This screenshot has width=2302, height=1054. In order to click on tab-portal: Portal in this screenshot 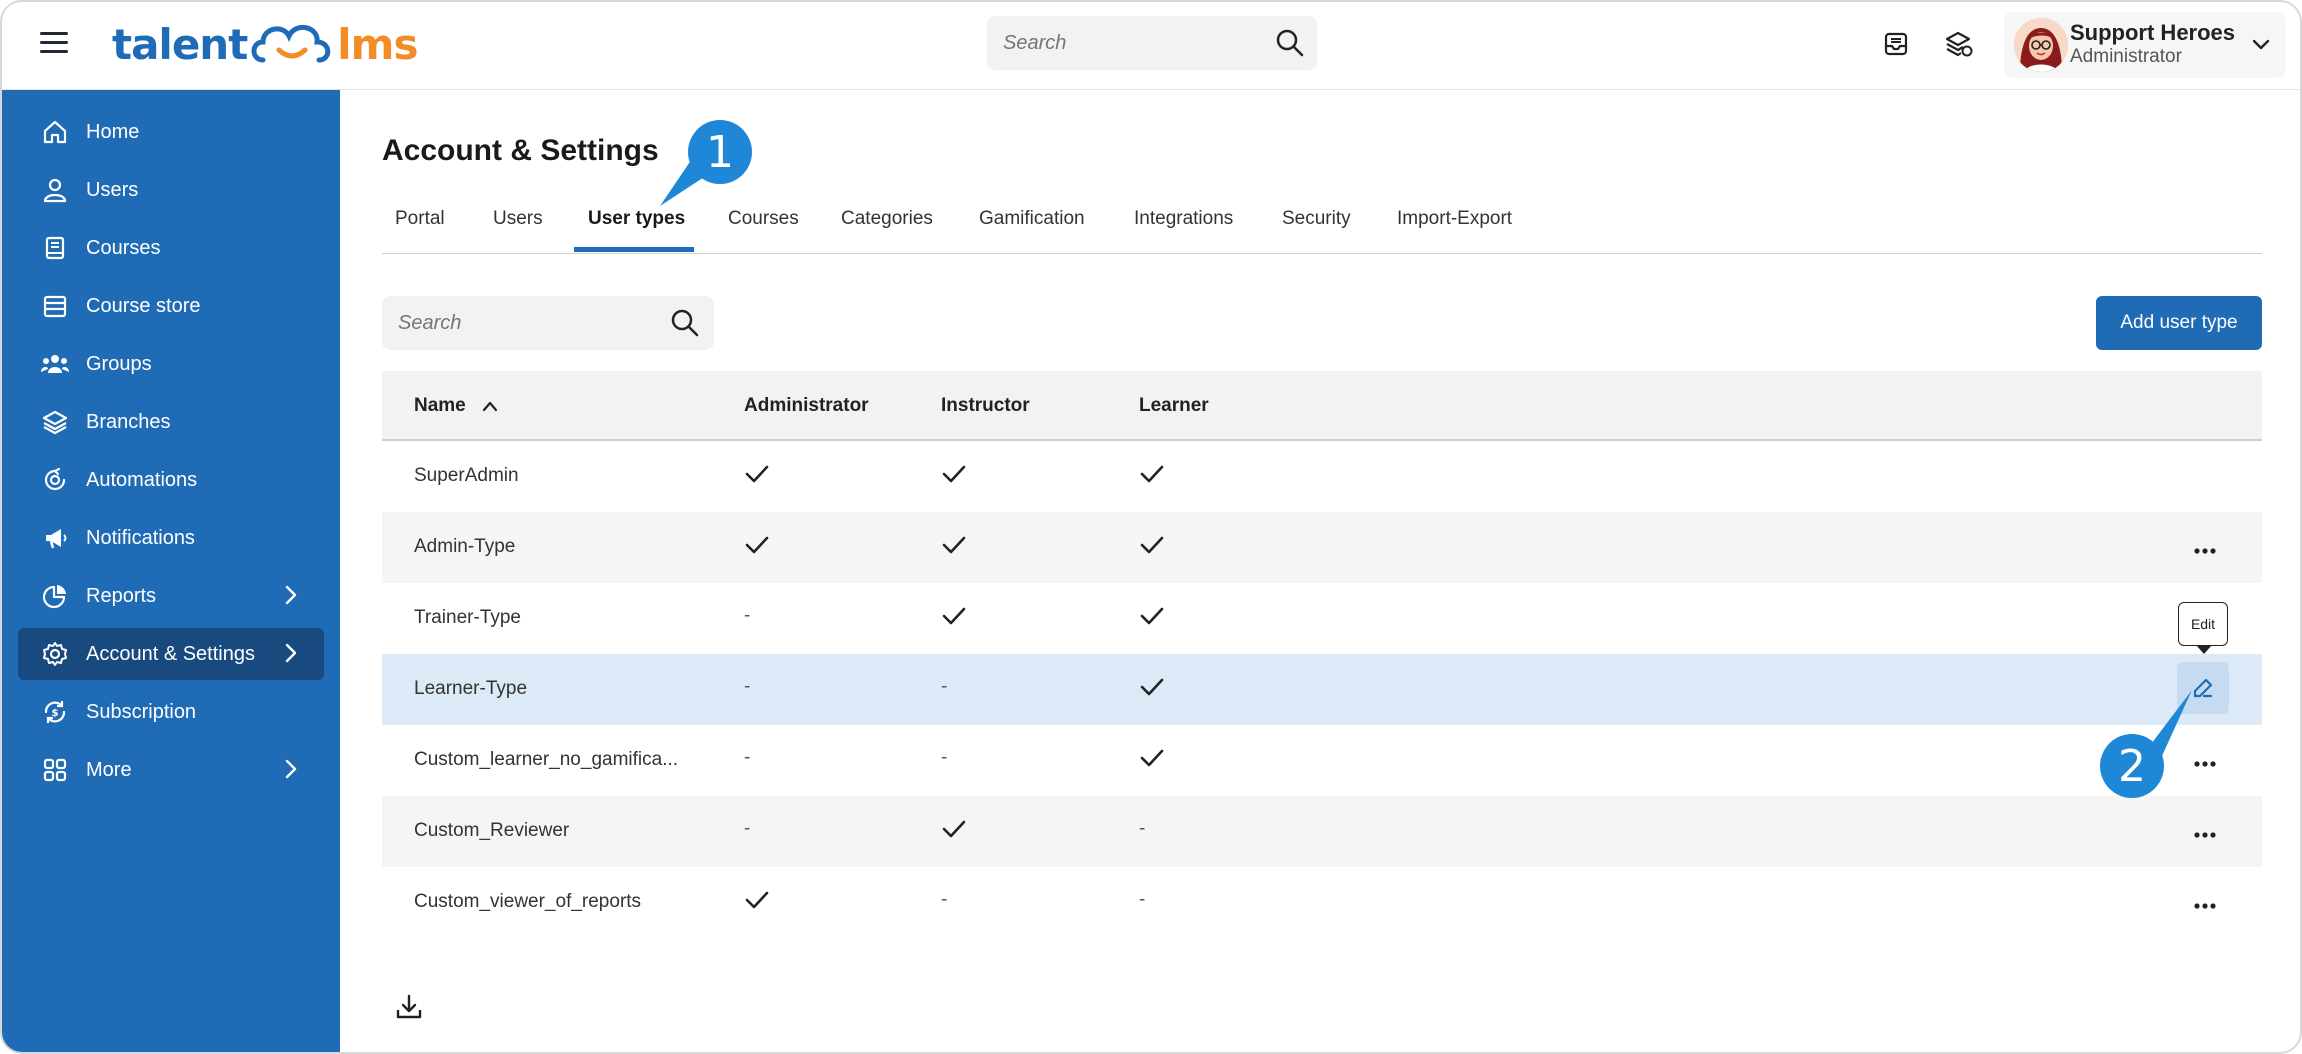, I will do `click(420, 231)`.